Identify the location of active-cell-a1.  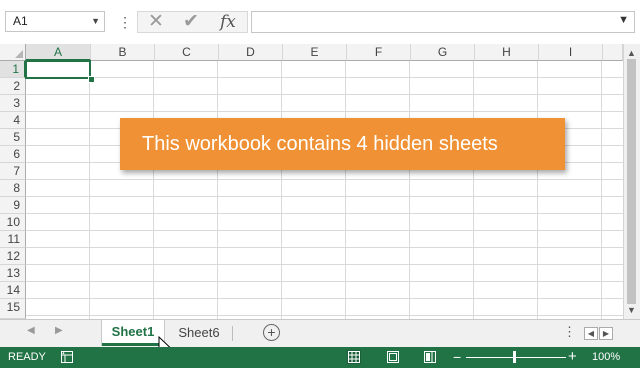
(58, 69).